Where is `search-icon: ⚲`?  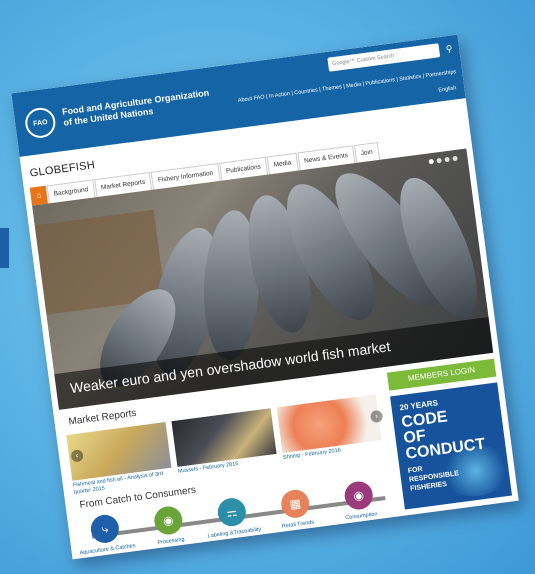
search-icon: ⚲ is located at coordinates (449, 48).